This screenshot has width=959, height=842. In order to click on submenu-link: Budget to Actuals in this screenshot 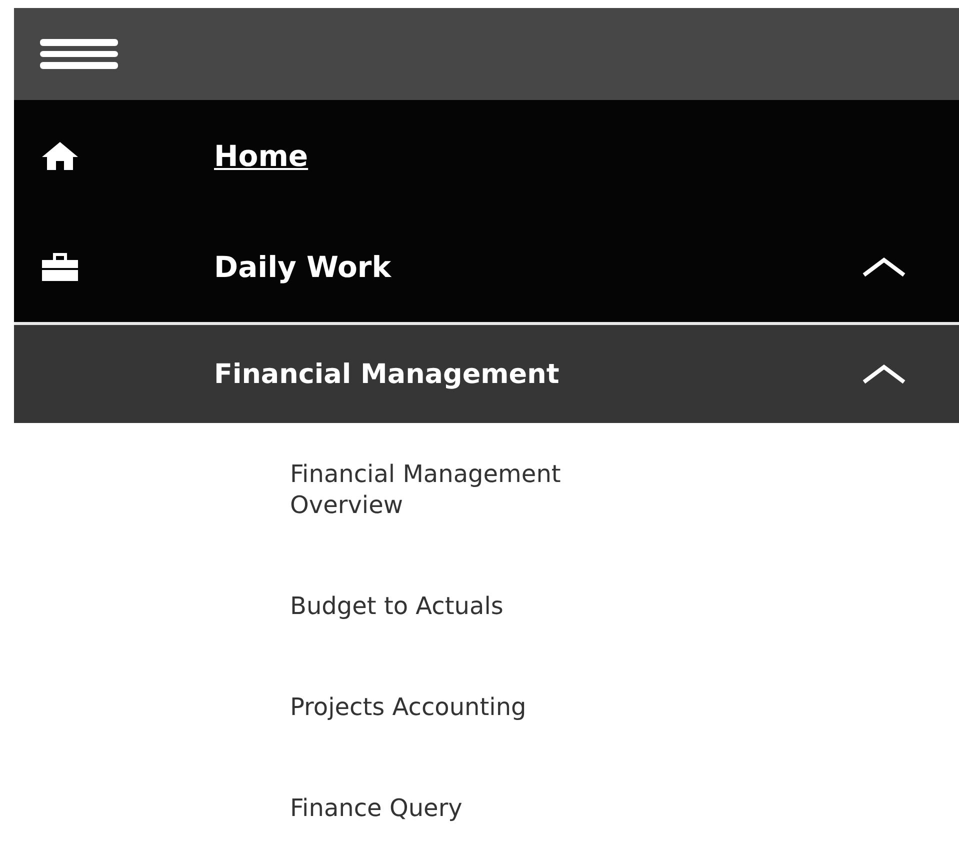, I will do `click(470, 605)`.